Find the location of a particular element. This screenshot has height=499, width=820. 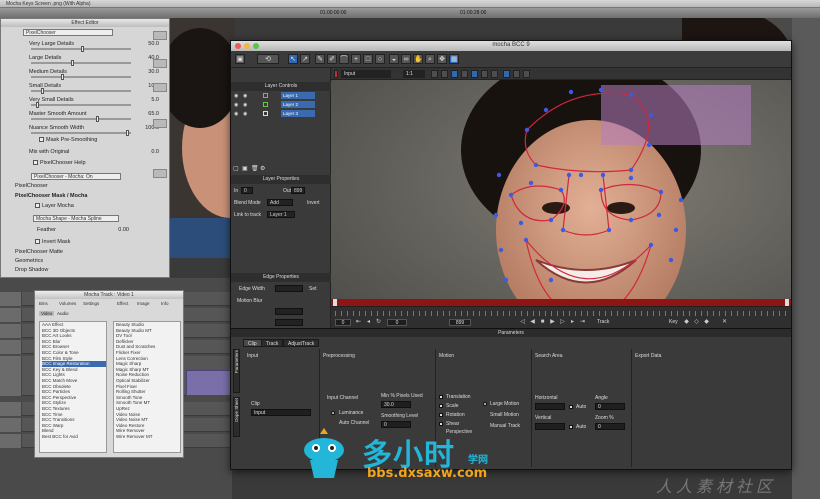

set-button: Set is located at coordinates (313, 289).